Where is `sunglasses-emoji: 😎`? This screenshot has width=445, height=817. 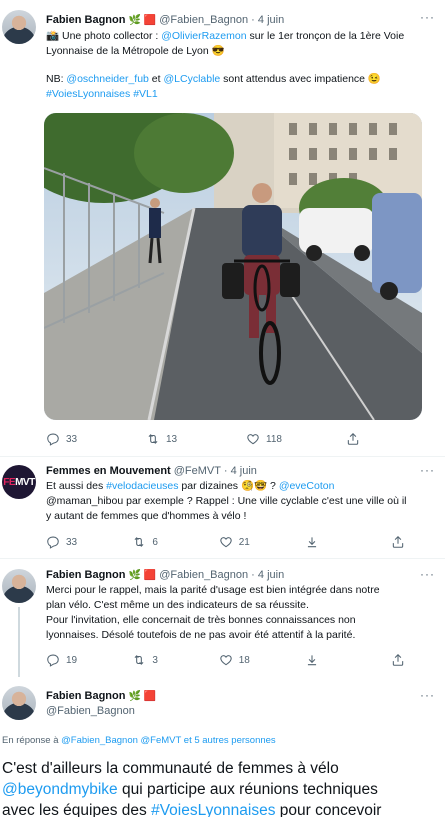
sunglasses-emoji: 😎 is located at coordinates (218, 51).